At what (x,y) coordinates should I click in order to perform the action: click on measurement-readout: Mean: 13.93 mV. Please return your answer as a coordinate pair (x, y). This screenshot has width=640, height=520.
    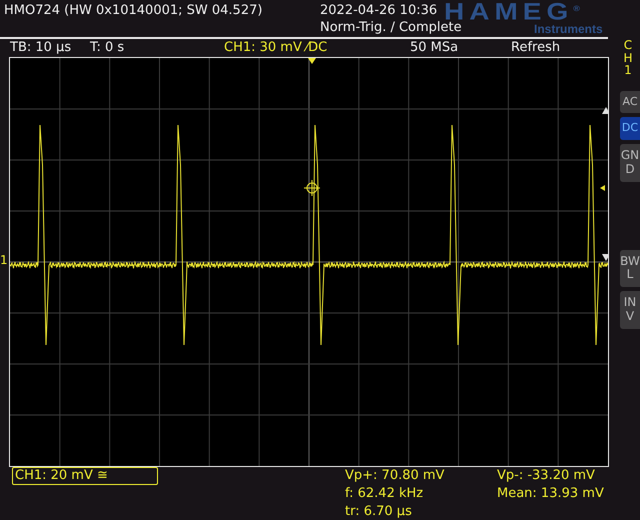
    Looking at the image, I should click on (551, 493).